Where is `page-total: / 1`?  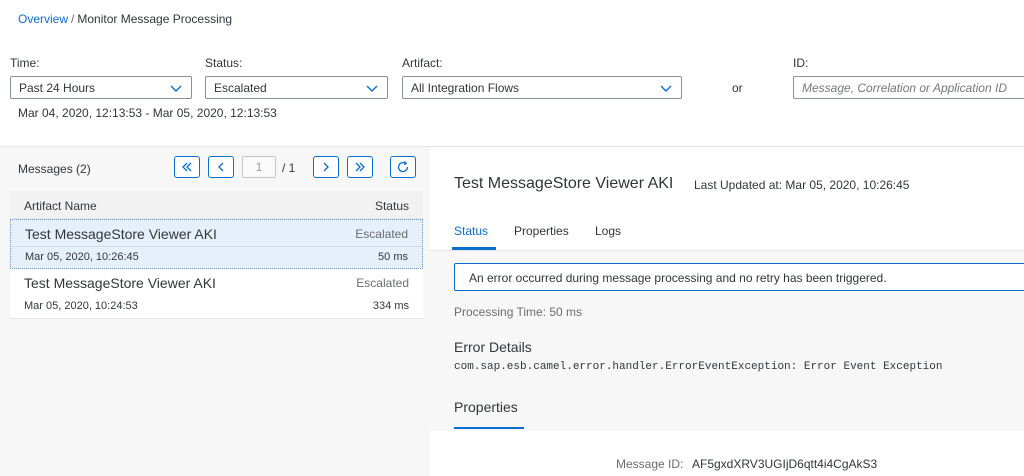 page-total: / 1 is located at coordinates (289, 168).